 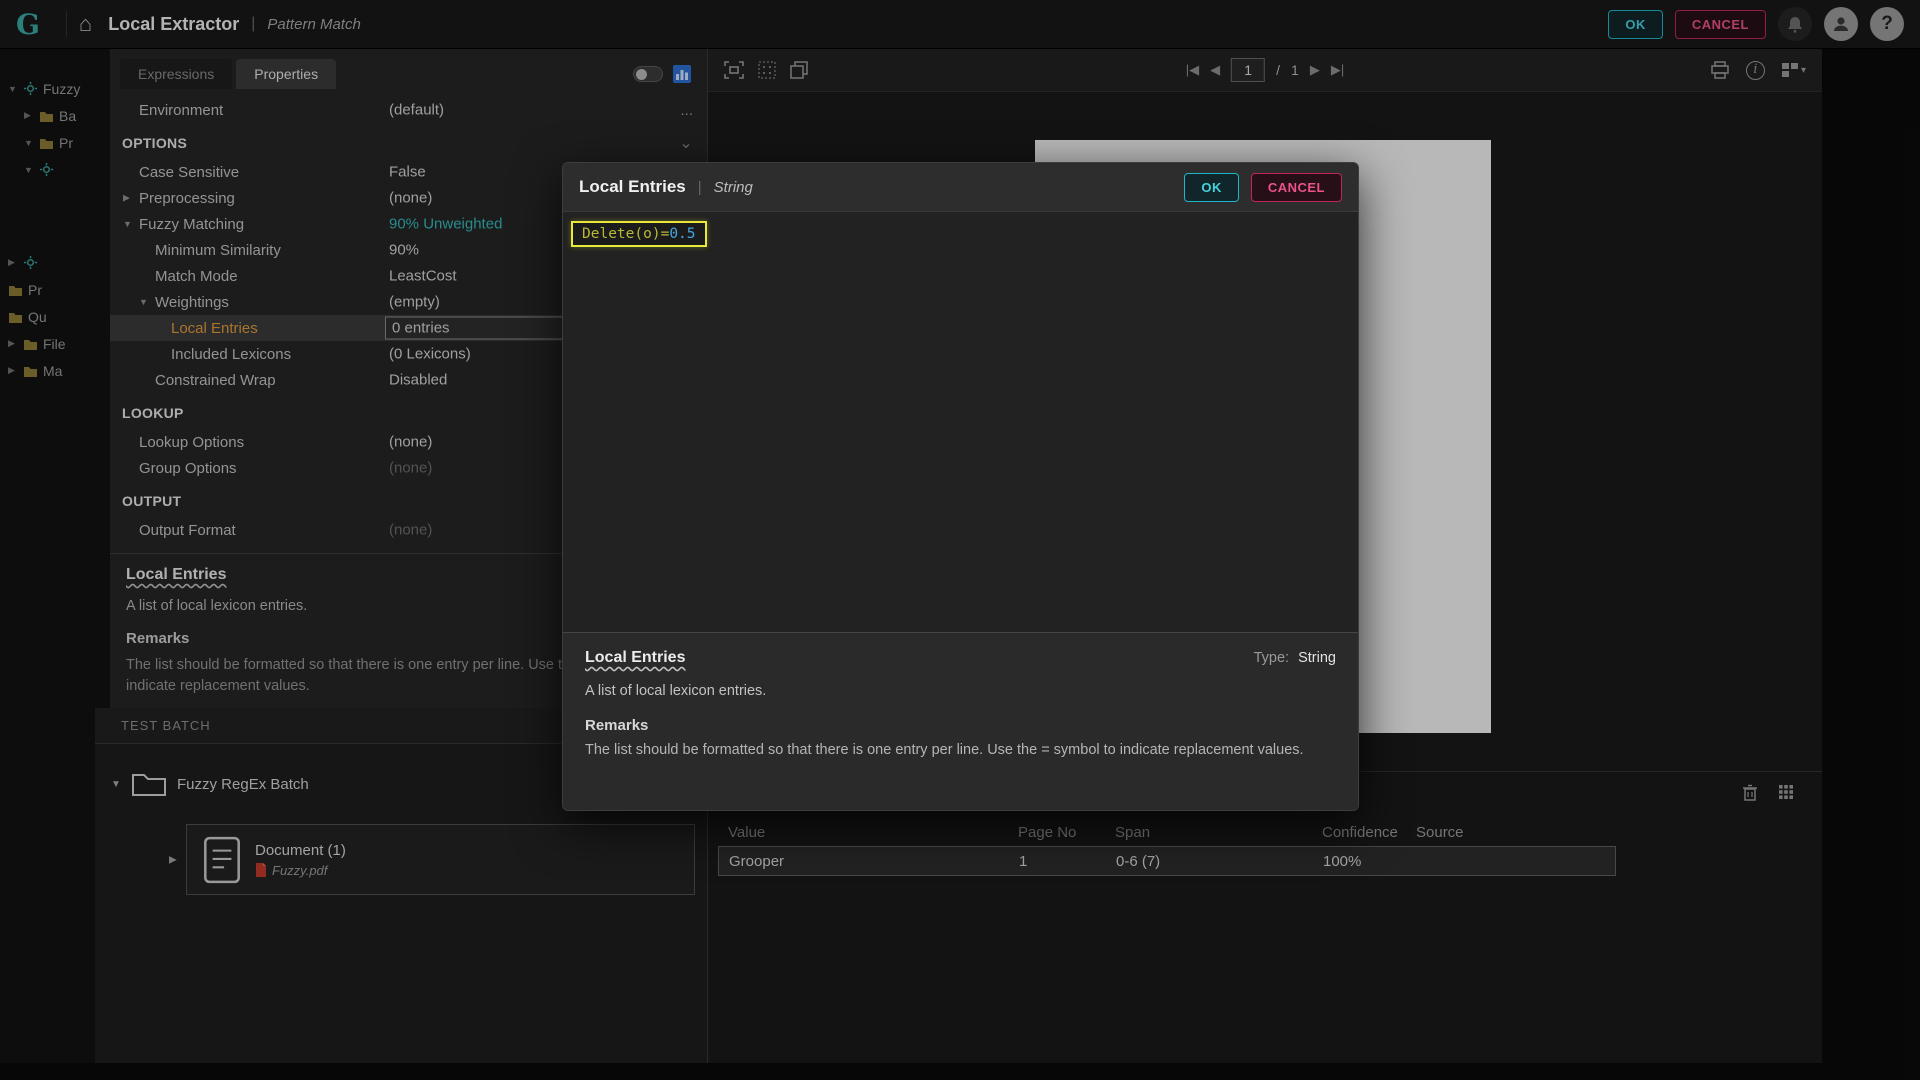 What do you see at coordinates (632, 186) in the screenshot?
I see `dialog-title: Local Entries` at bounding box center [632, 186].